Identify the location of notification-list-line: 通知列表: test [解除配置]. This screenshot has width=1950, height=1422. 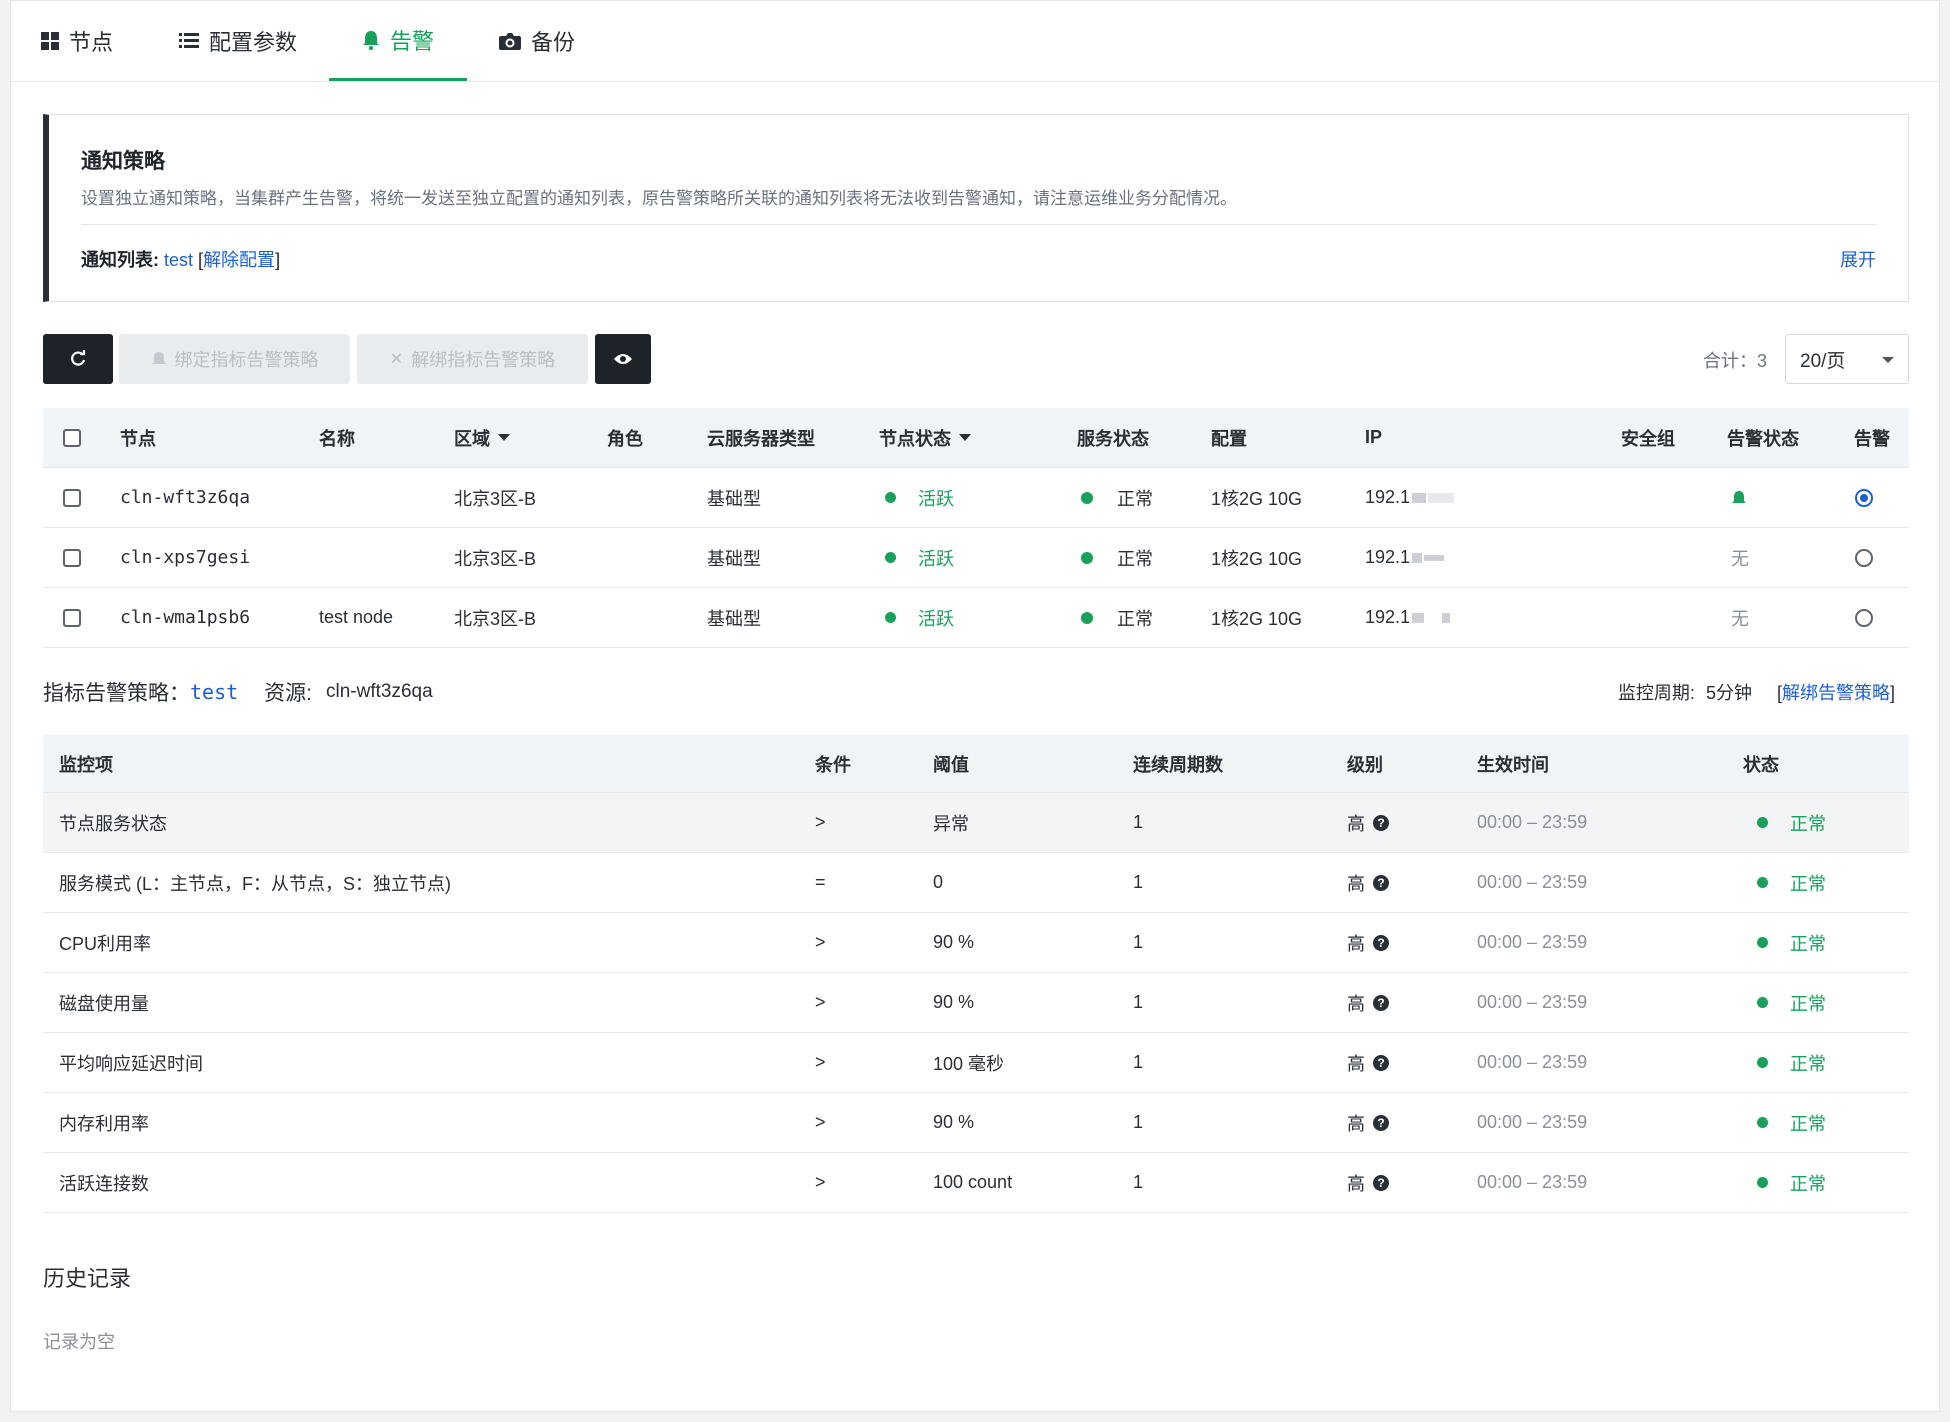
(180, 259).